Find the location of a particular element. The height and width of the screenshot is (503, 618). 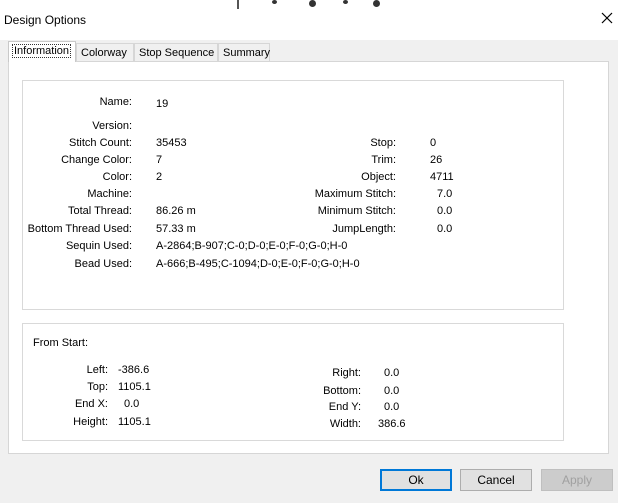

height-label: Height: is located at coordinates (90, 422).